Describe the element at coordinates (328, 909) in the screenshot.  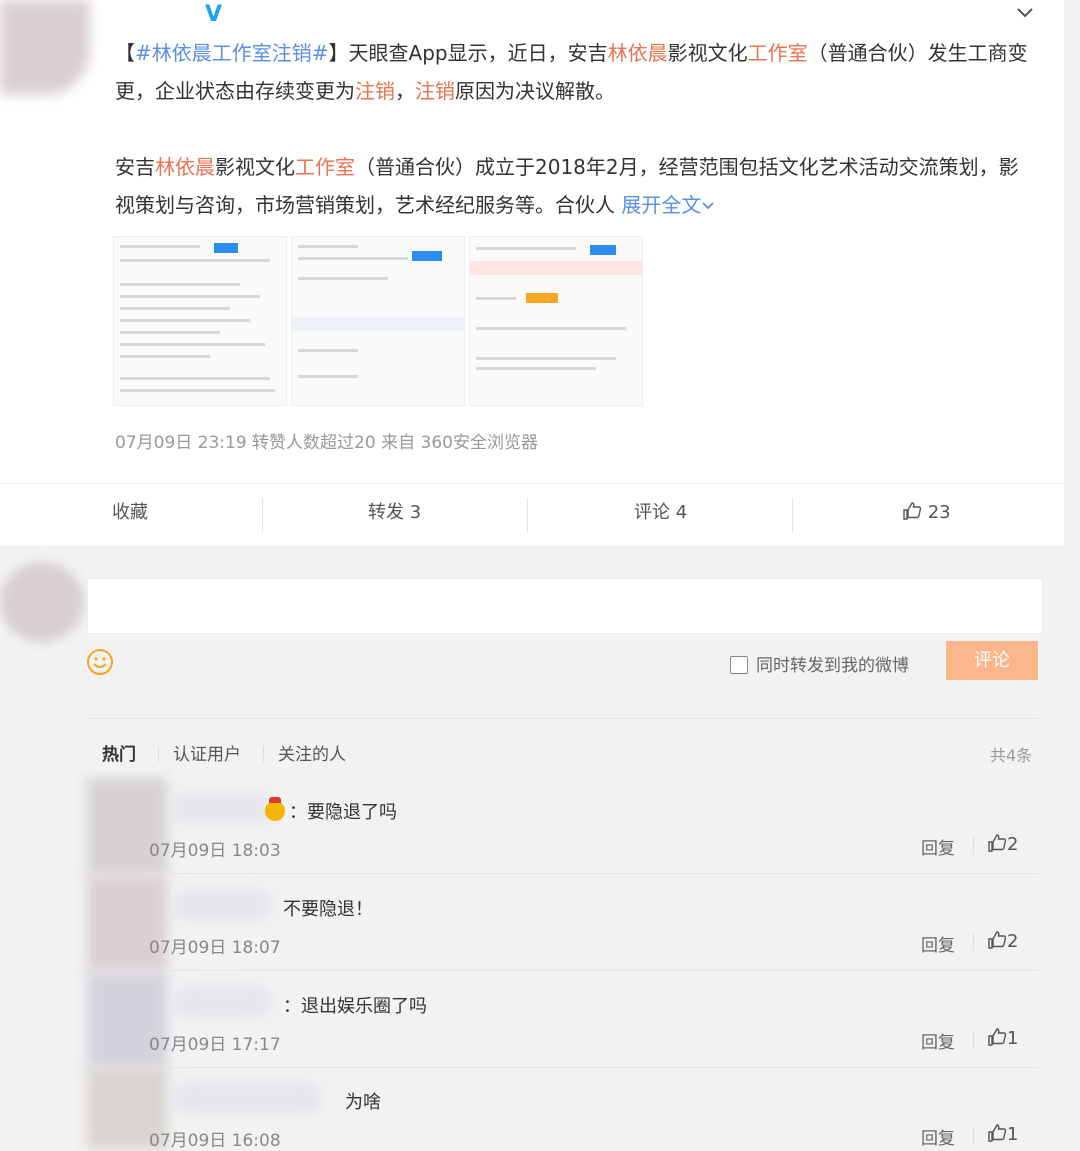
I see `comment-text: 不要隐退！` at that location.